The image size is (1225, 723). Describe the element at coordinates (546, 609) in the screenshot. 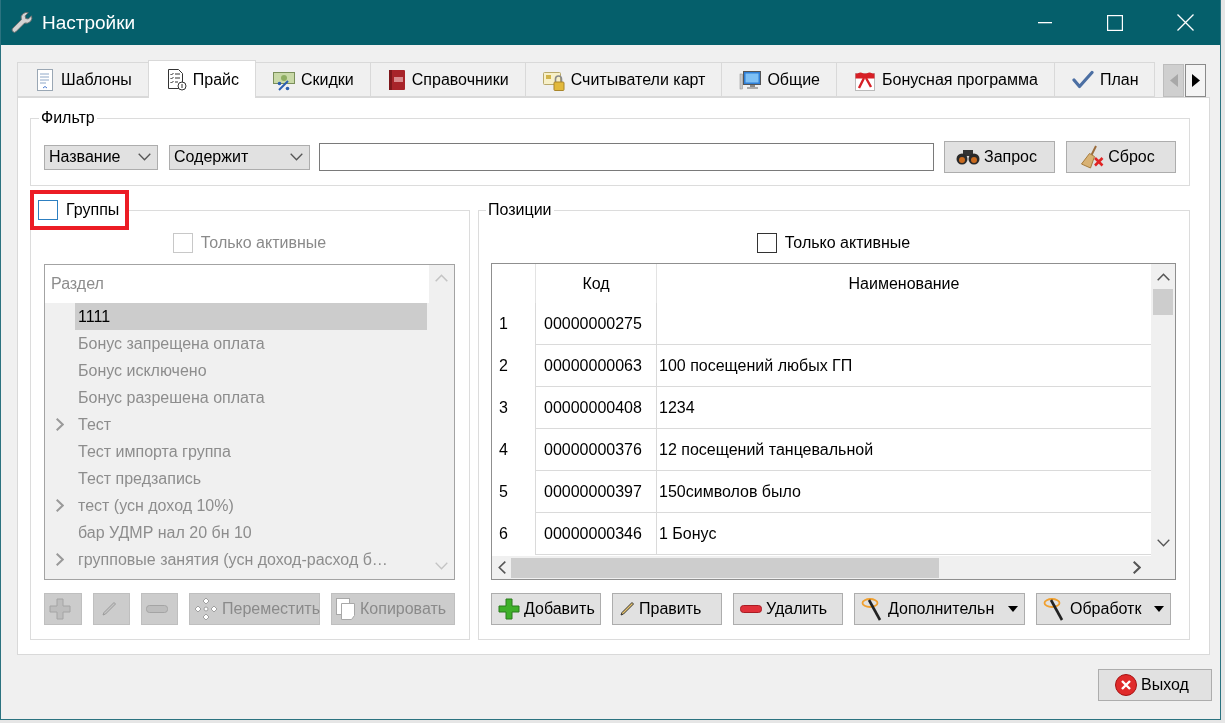

I see `add-button: Добавить` at that location.